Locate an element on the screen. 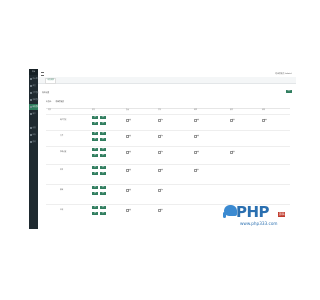  sidebar: 后台 后台首页 会员 文章管理 系统管理 角色管理 用户 设置 日志 其他 is located at coordinates (34, 149).